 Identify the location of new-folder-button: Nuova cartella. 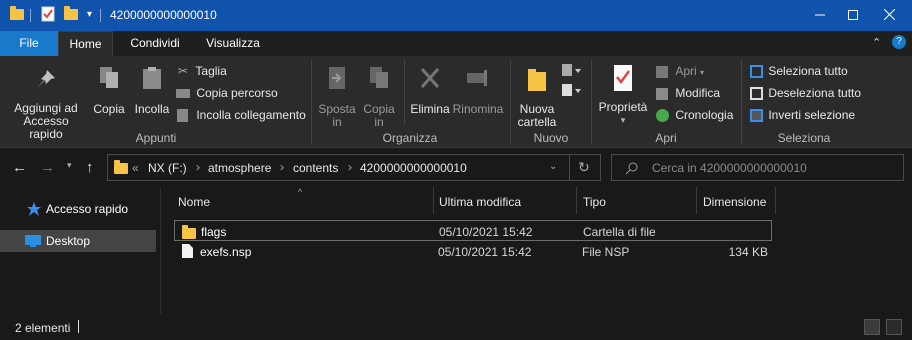
(537, 97).